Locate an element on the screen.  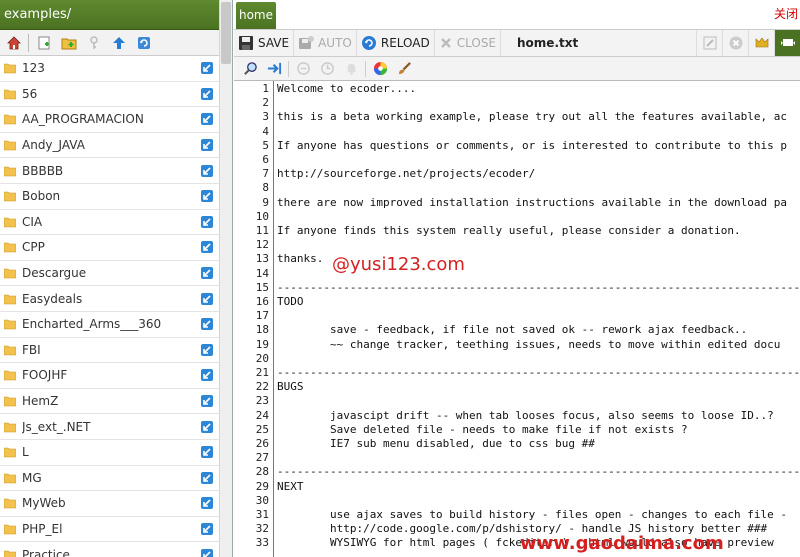
scrollbar-thumb is located at coordinates (226, 33).